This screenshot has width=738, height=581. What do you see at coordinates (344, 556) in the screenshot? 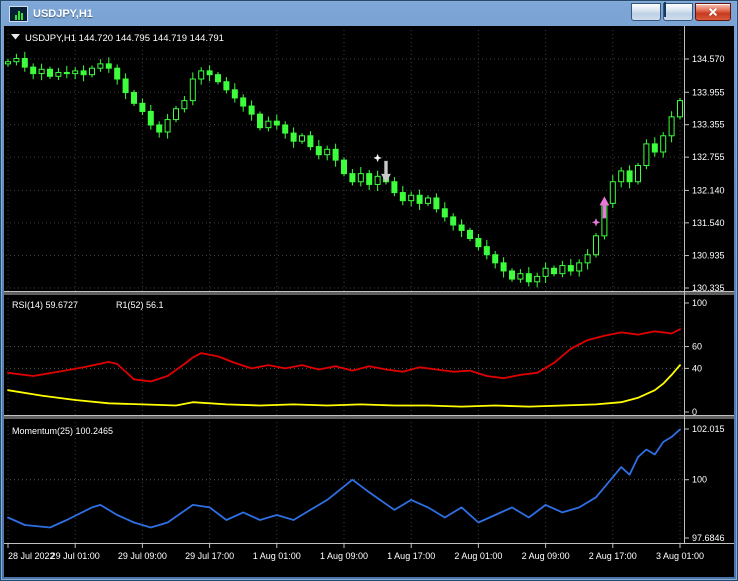
I see `svg-text: 1 Aug 09:00` at bounding box center [344, 556].